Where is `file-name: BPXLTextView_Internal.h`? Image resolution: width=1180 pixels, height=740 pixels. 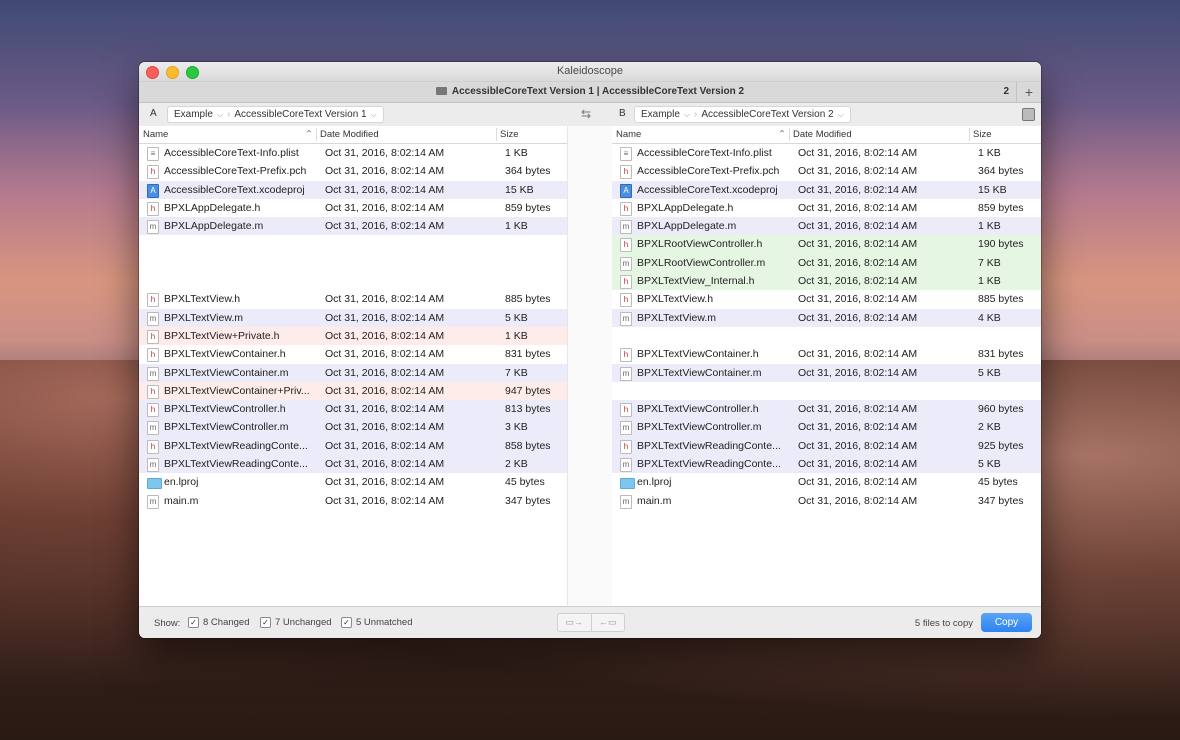
file-name: BPXLTextView_Internal.h is located at coordinates (696, 281).